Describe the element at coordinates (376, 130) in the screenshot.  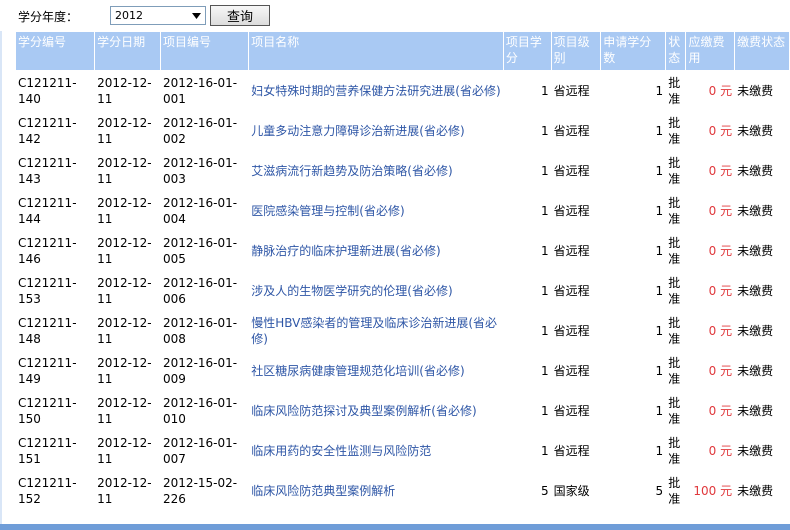
I see `project-name-link: 儿童多动注意力障碍诊治新进展(省必修)` at that location.